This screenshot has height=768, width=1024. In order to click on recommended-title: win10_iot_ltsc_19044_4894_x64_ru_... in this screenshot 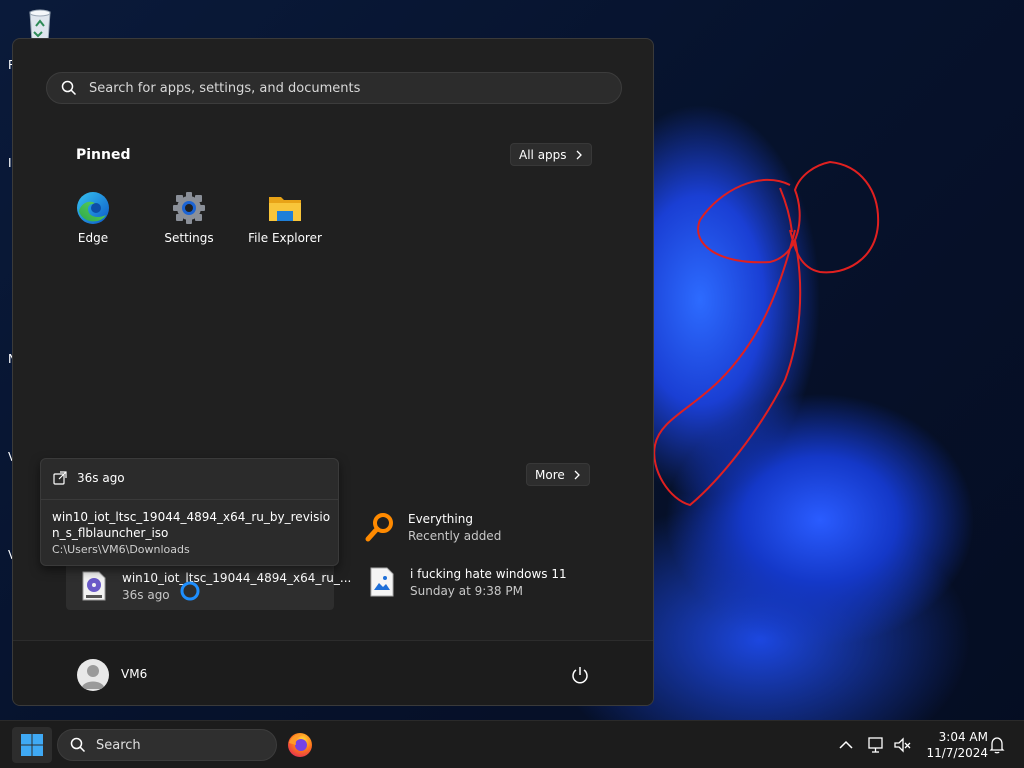, I will do `click(237, 577)`.